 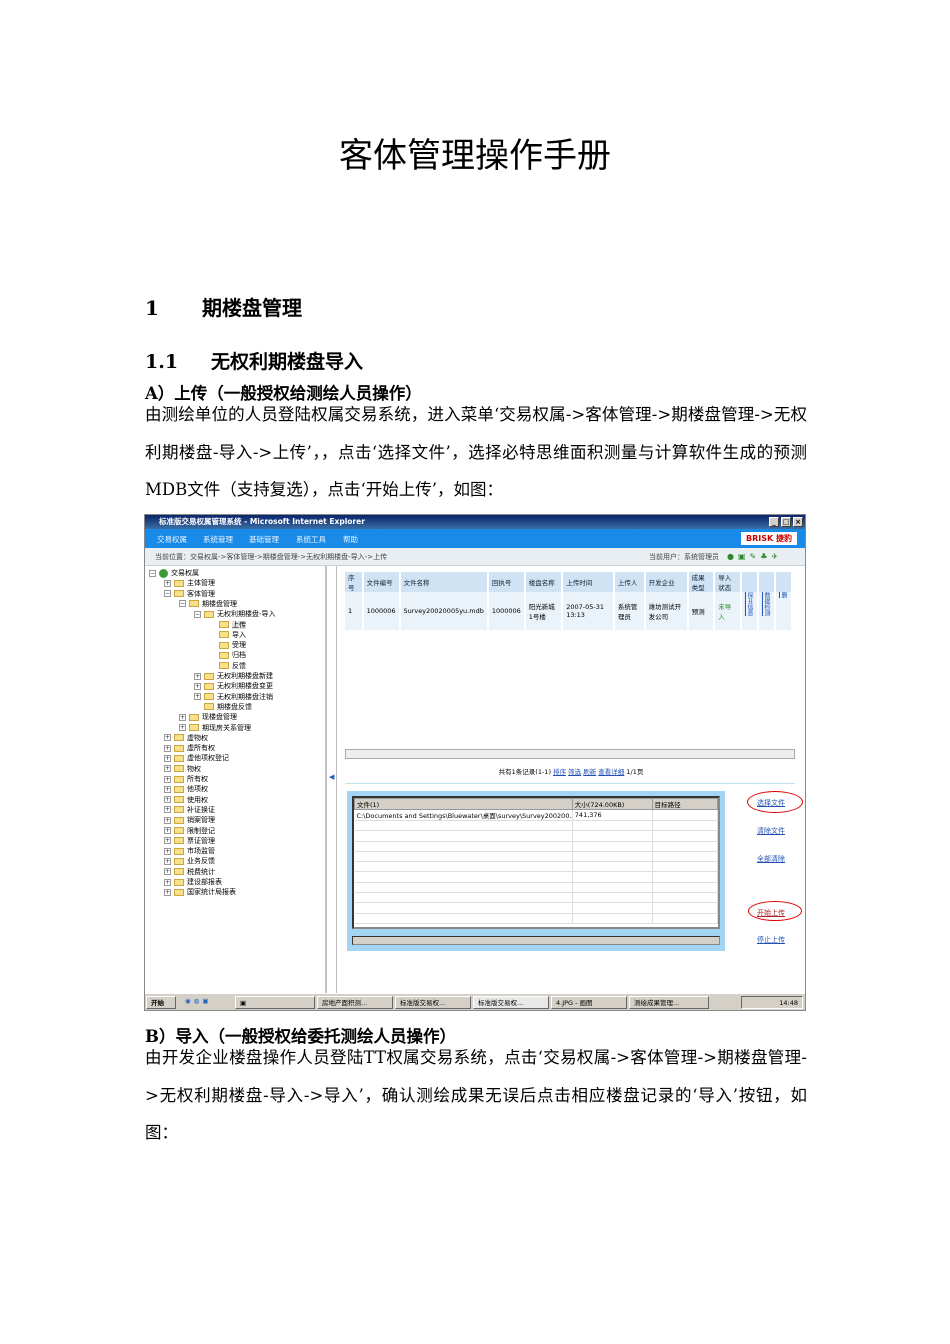 What do you see at coordinates (227, 635) in the screenshot?
I see `tree-item: 导入` at bounding box center [227, 635].